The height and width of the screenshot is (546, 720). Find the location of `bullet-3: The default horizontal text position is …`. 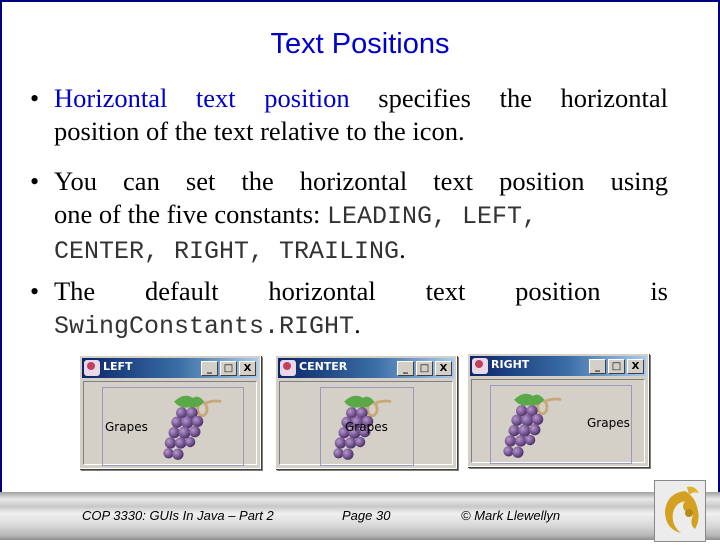

bullet-3: The default horizontal text position is … is located at coordinates (361, 308).